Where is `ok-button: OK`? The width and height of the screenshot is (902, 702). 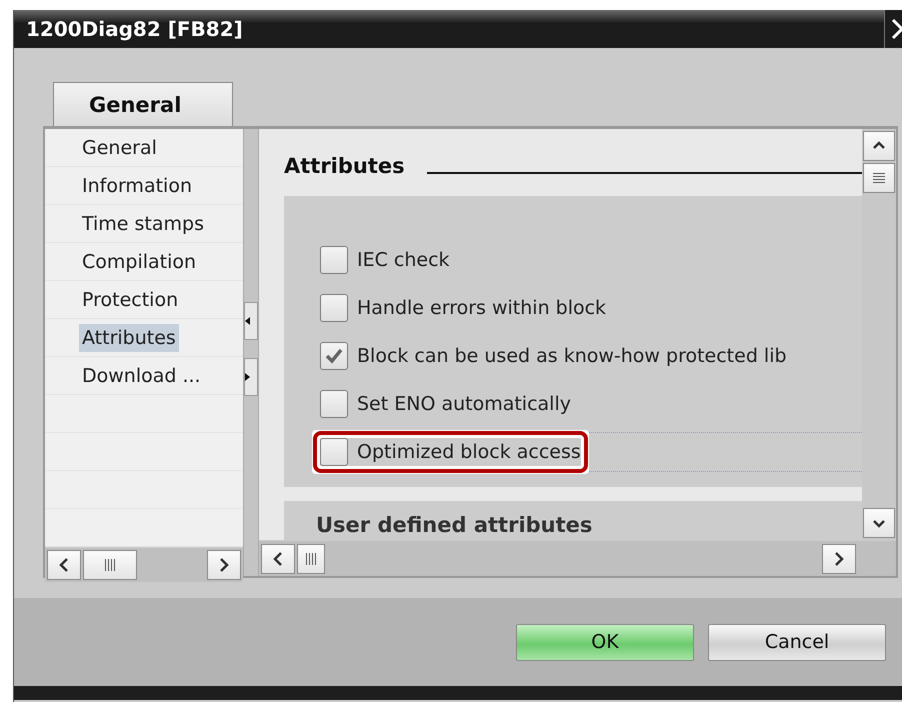
ok-button: OK is located at coordinates (605, 642).